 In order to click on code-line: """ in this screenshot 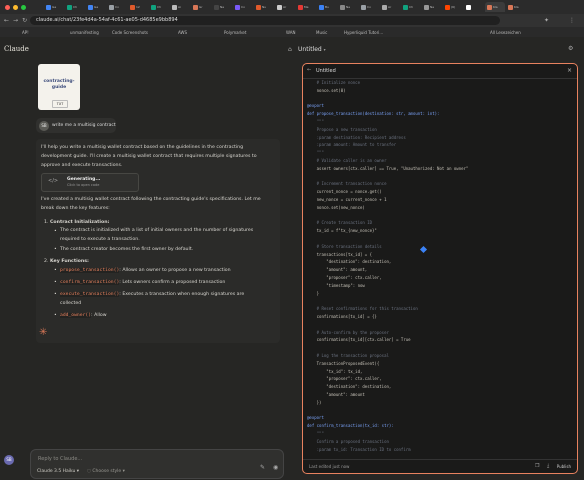, I will do `click(315, 153)`.